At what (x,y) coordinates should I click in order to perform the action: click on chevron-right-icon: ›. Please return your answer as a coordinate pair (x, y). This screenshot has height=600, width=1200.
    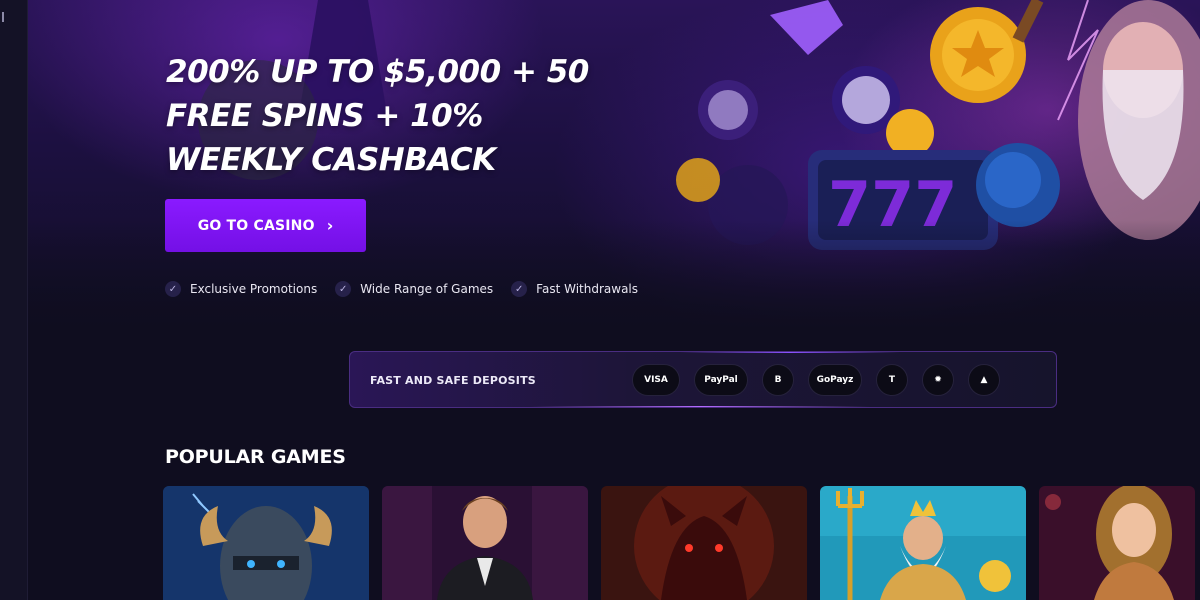
    Looking at the image, I should click on (330, 225).